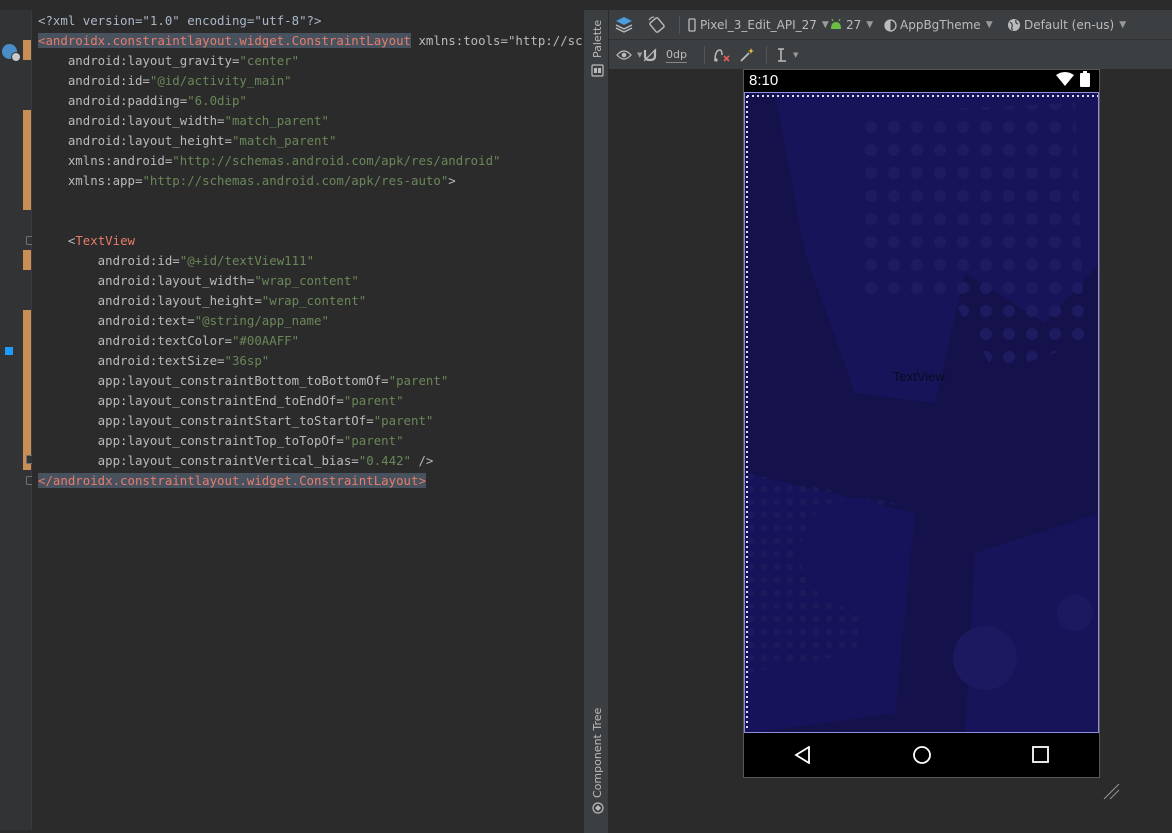  What do you see at coordinates (269, 60) in the screenshot?
I see `code-token: "center"` at bounding box center [269, 60].